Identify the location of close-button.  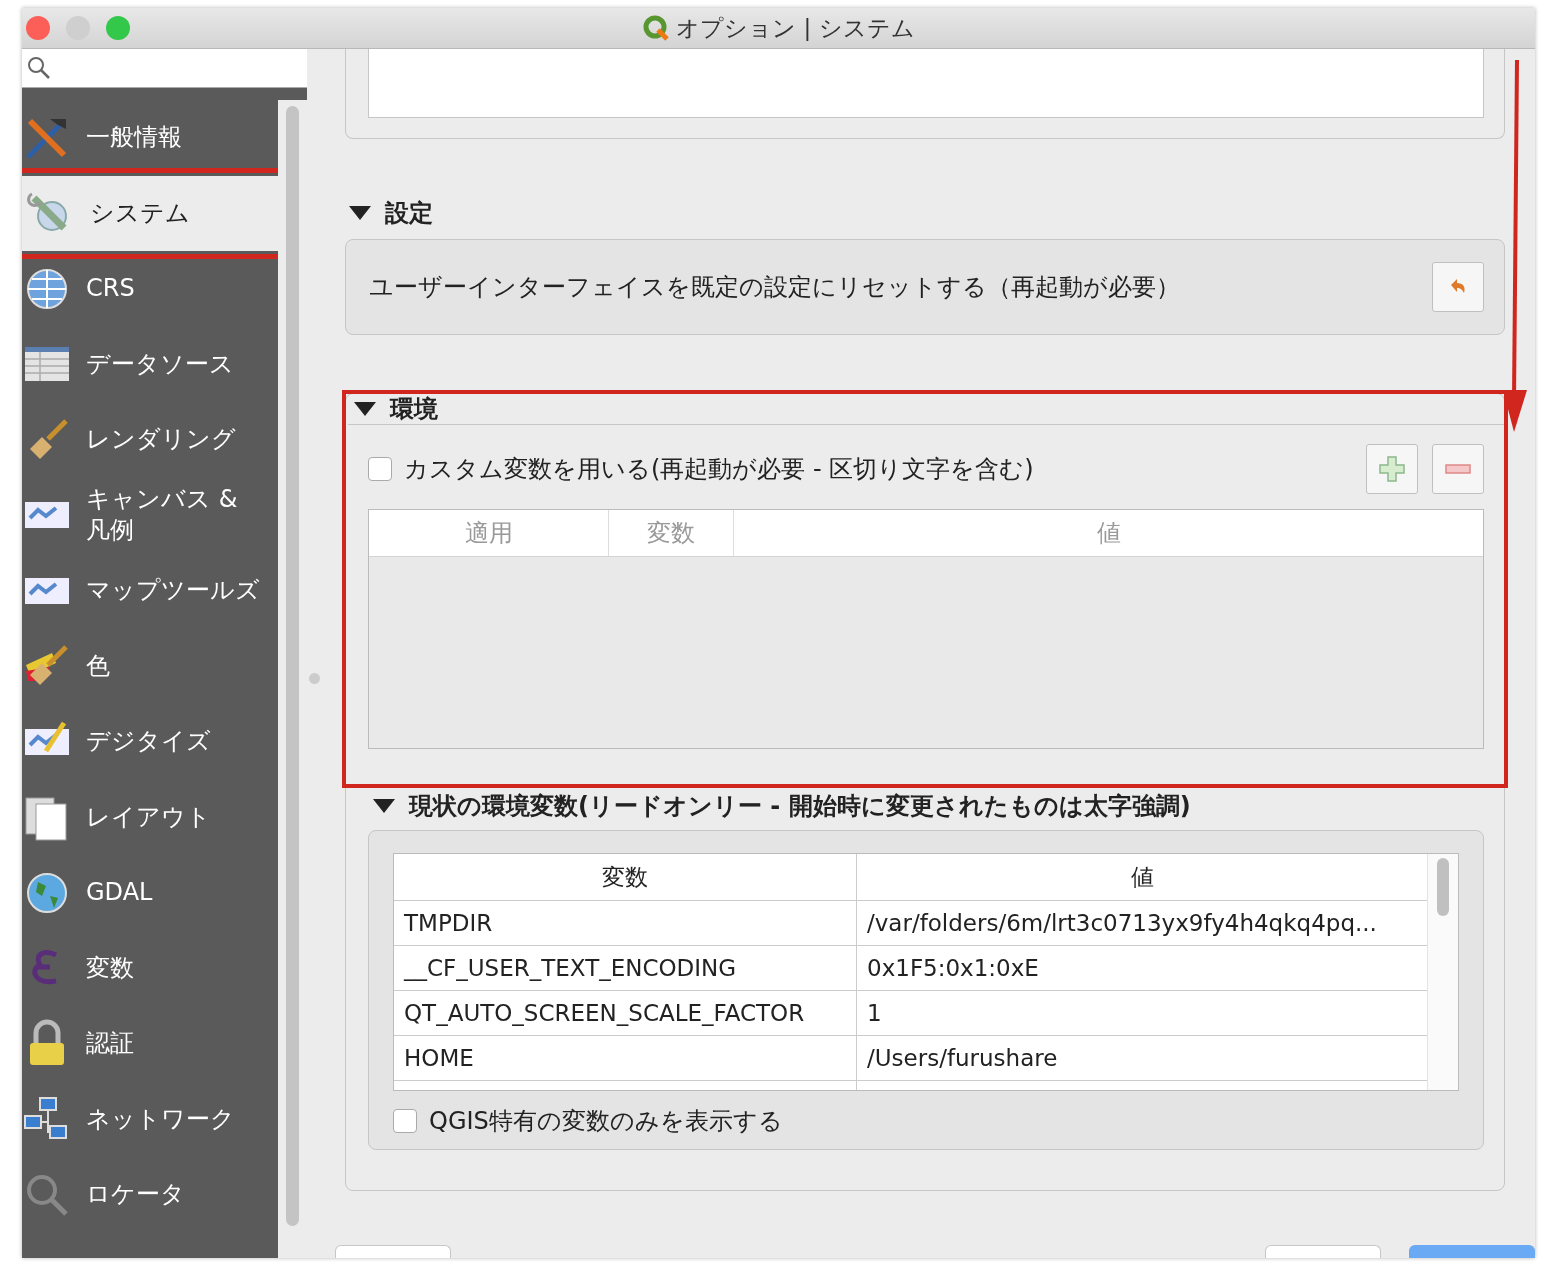
(38, 28).